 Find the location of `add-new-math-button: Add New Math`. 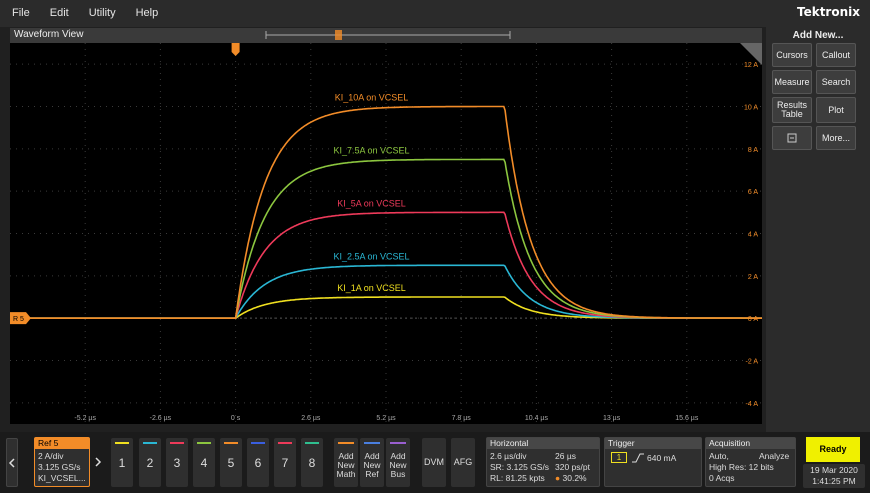

add-new-math-button: Add New Math is located at coordinates (346, 462).